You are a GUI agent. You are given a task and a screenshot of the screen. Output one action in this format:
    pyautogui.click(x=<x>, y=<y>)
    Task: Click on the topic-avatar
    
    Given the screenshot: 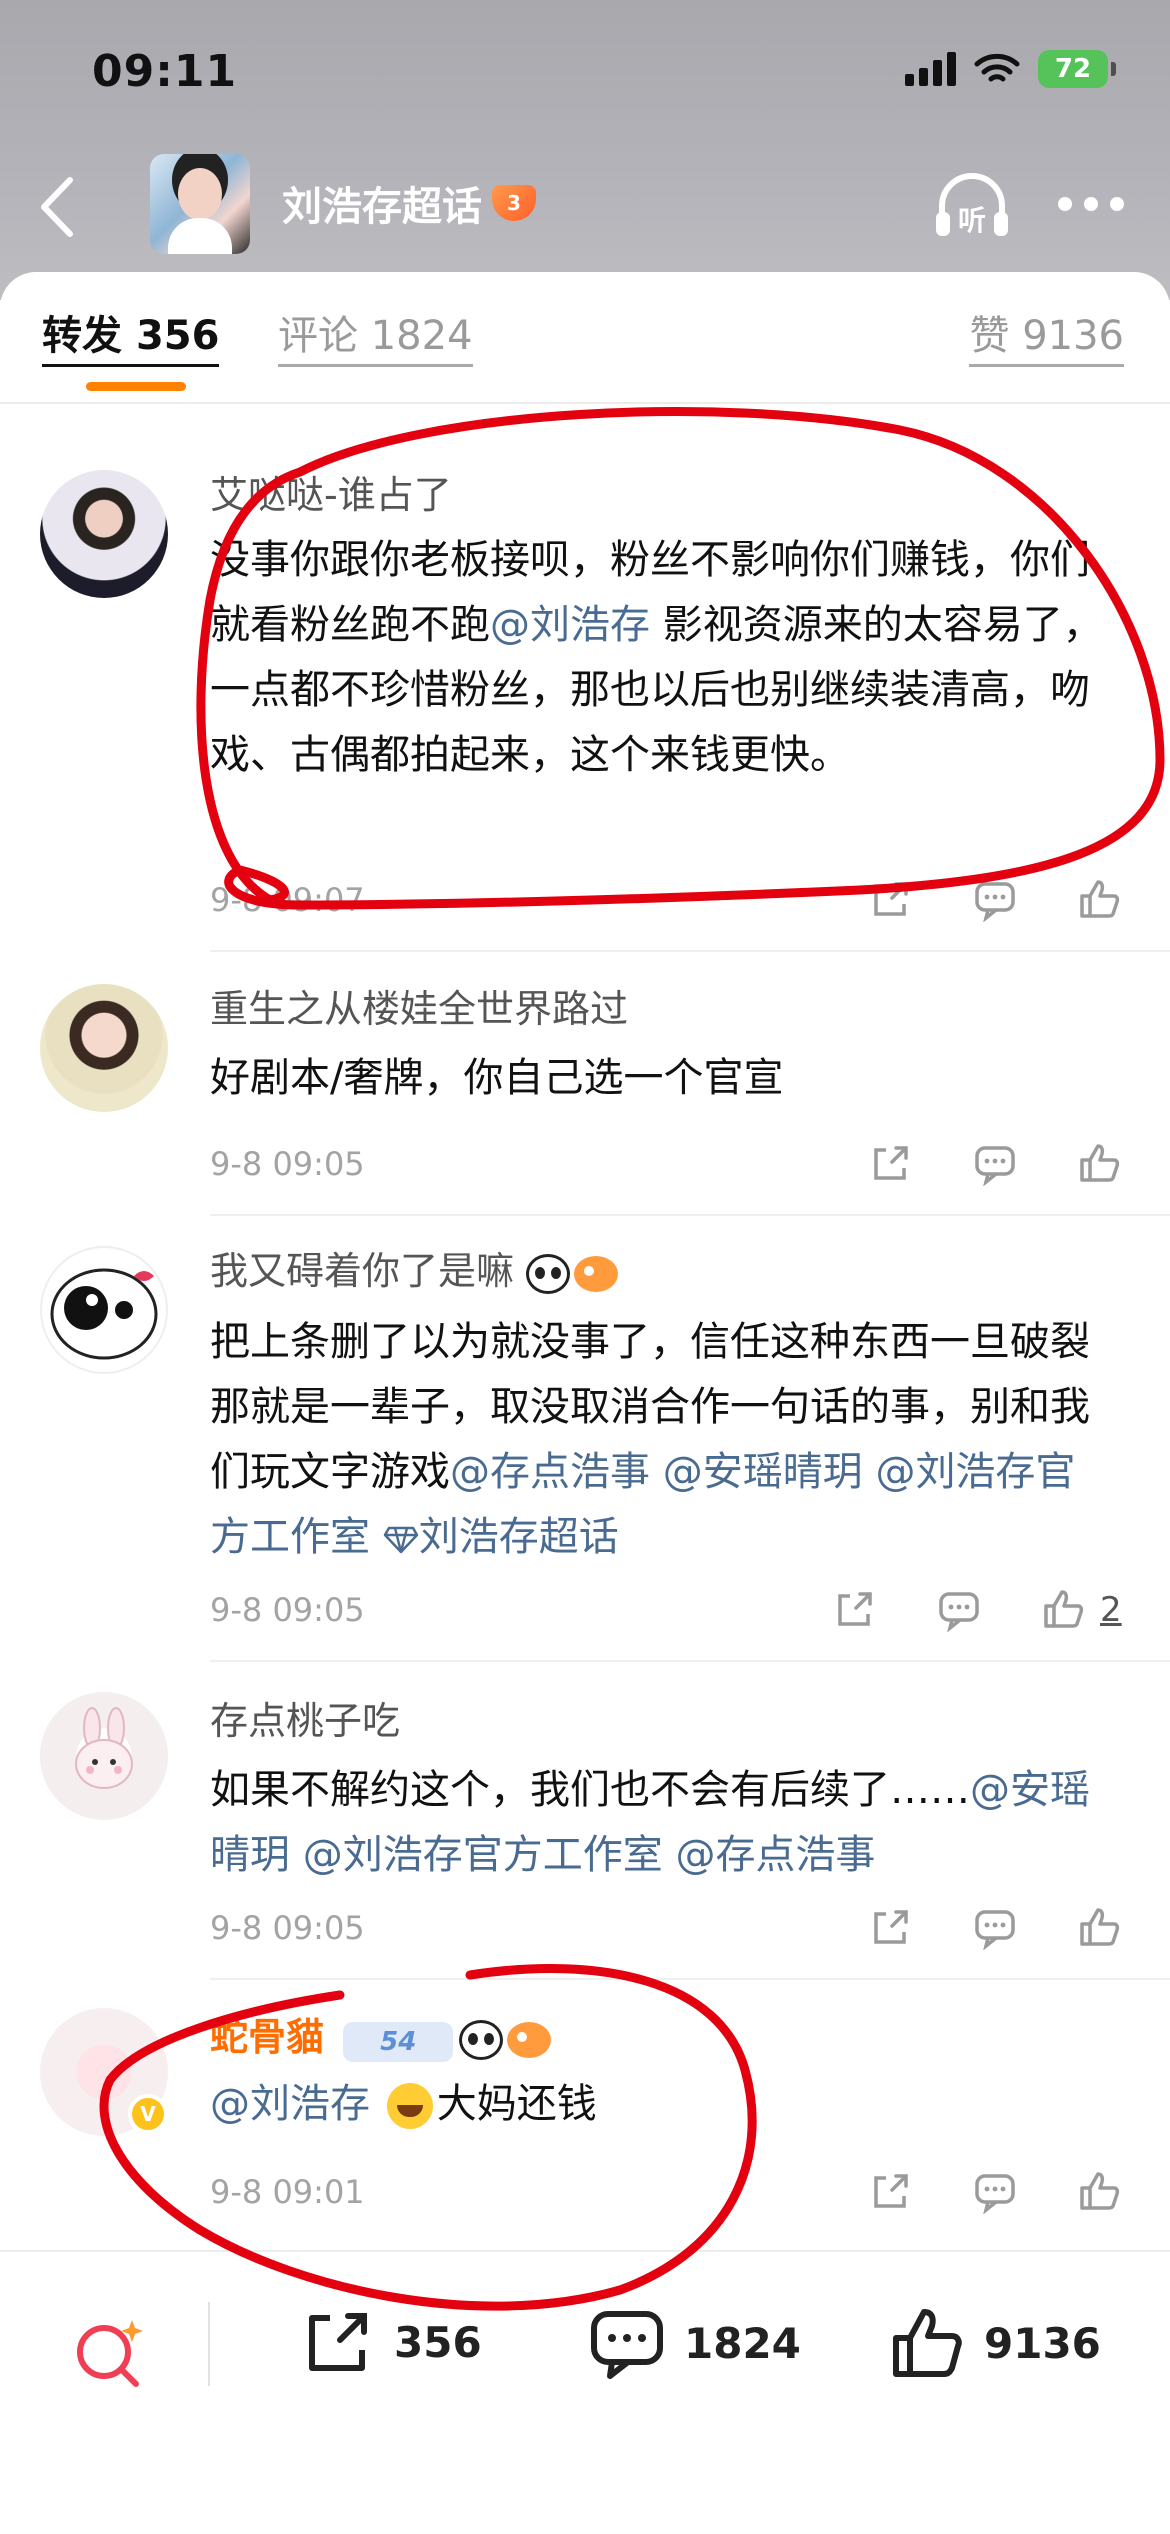 What is the action you would take?
    pyautogui.click(x=200, y=204)
    